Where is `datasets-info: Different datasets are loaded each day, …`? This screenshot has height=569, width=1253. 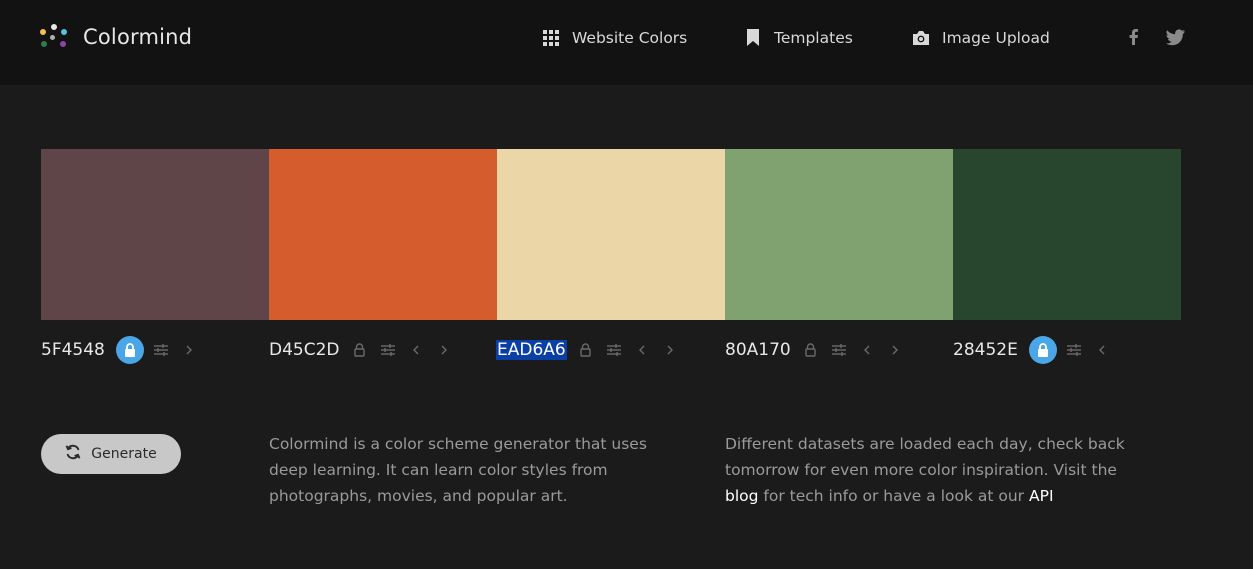
datasets-info: Different datasets are loaded each day, … is located at coordinates (925, 470).